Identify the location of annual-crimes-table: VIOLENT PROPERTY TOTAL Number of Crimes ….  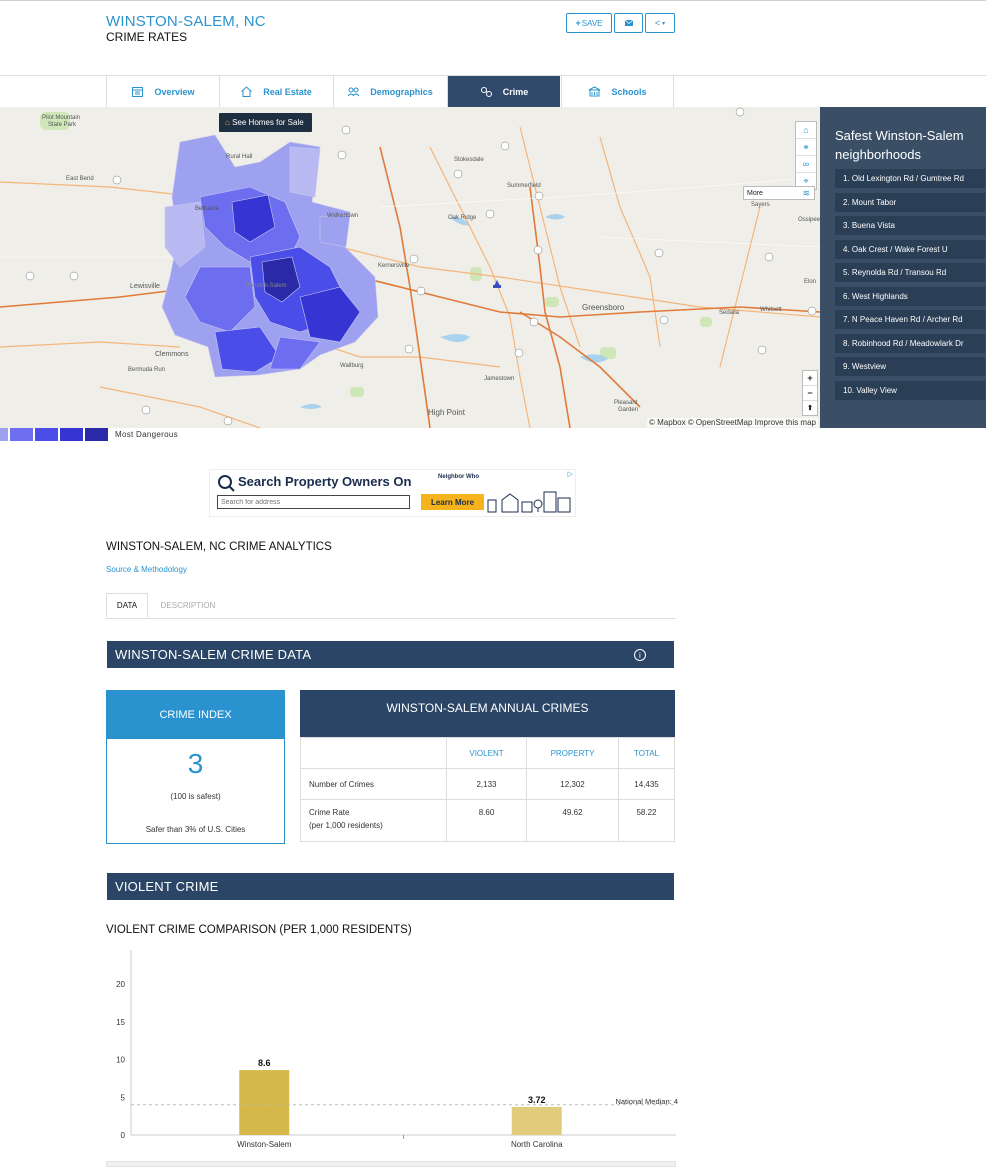
(487, 789).